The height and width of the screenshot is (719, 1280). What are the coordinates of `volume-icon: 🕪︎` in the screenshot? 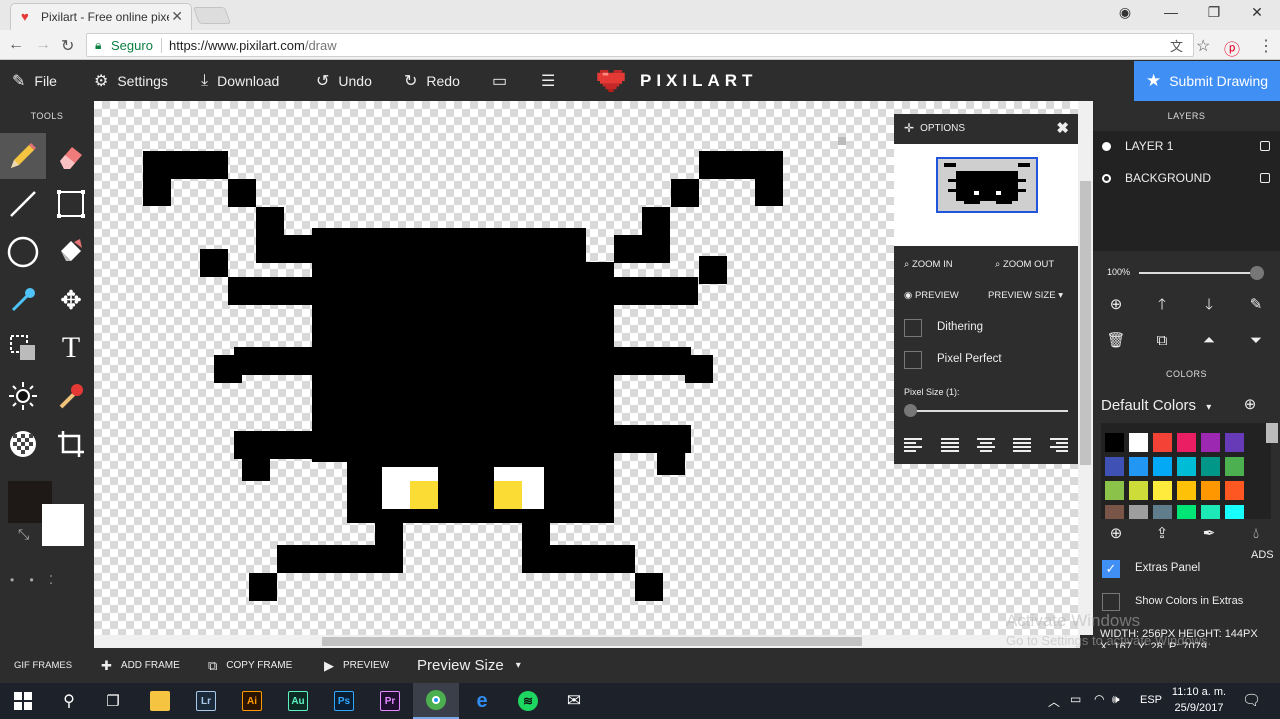 It's located at (1116, 699).